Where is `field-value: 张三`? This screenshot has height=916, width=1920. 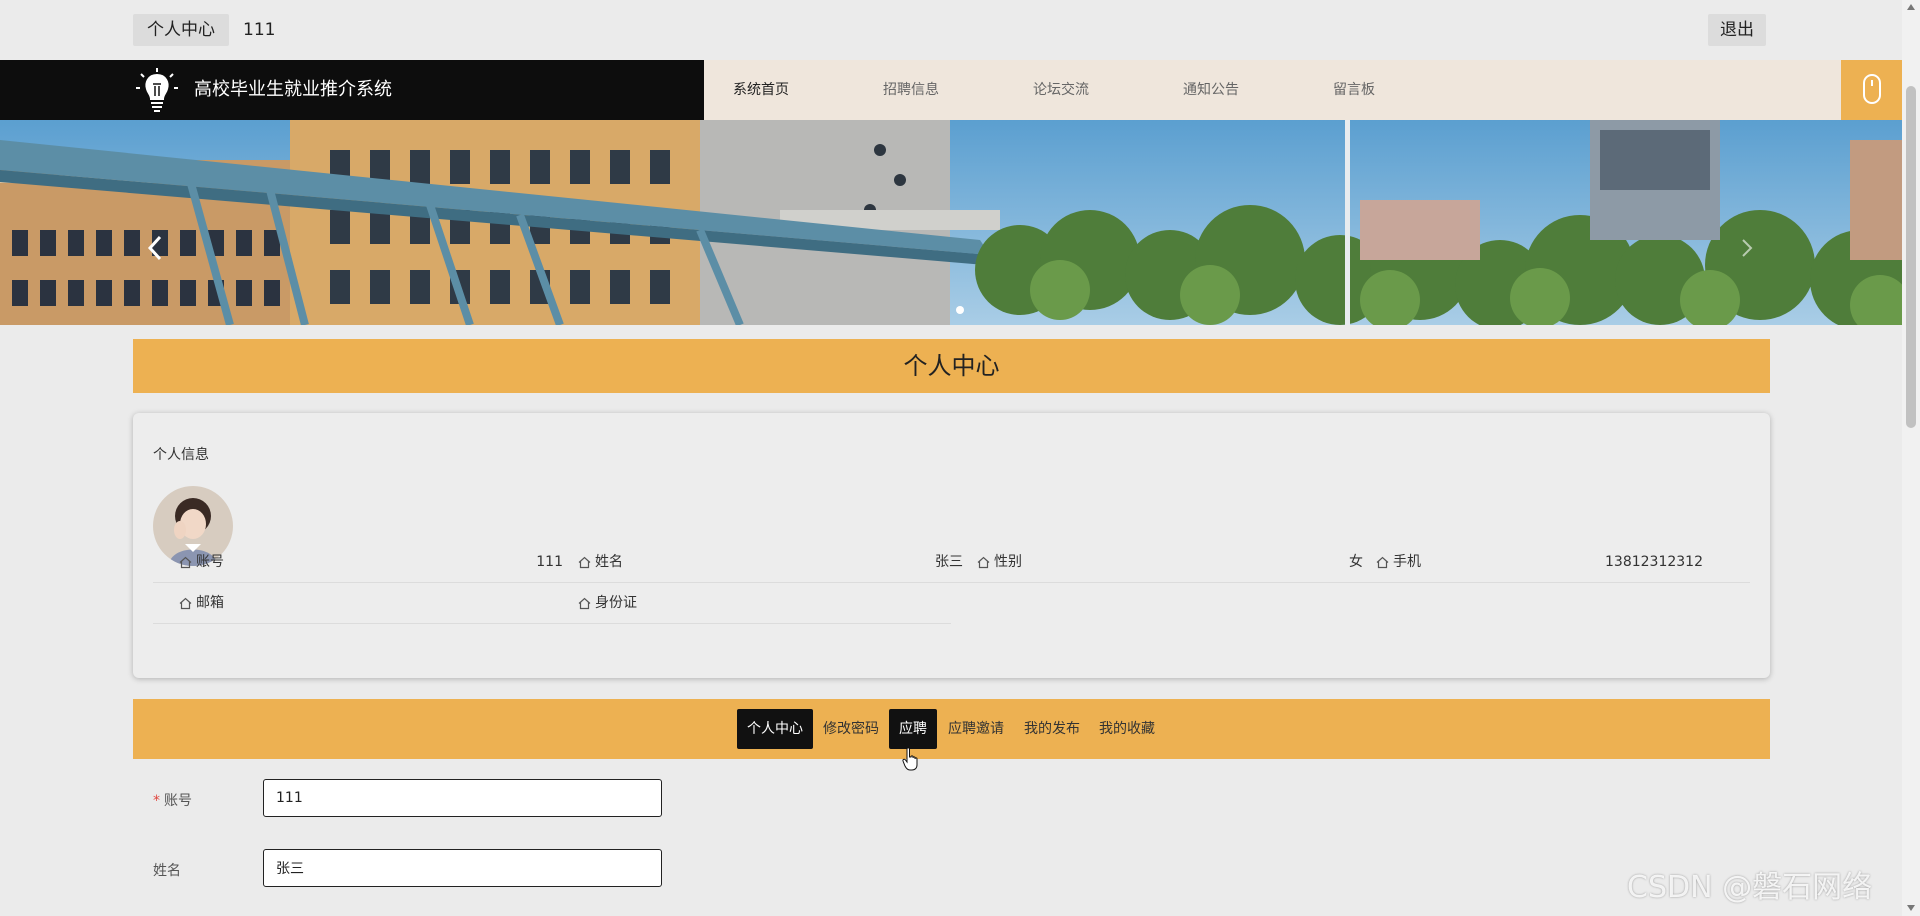
field-value: 张三 is located at coordinates (949, 562).